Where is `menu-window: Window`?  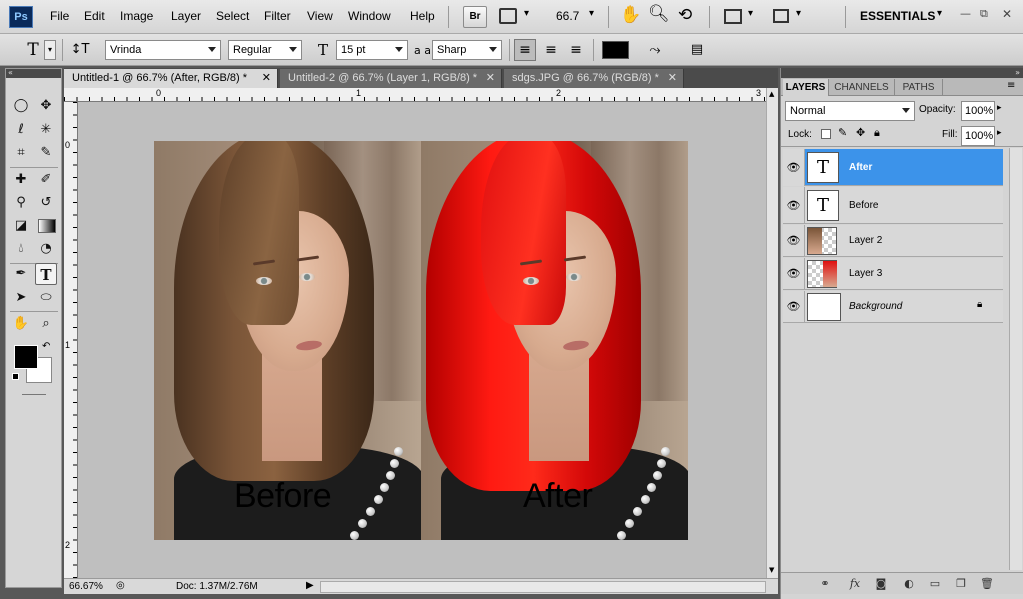
menu-window: Window is located at coordinates (369, 16).